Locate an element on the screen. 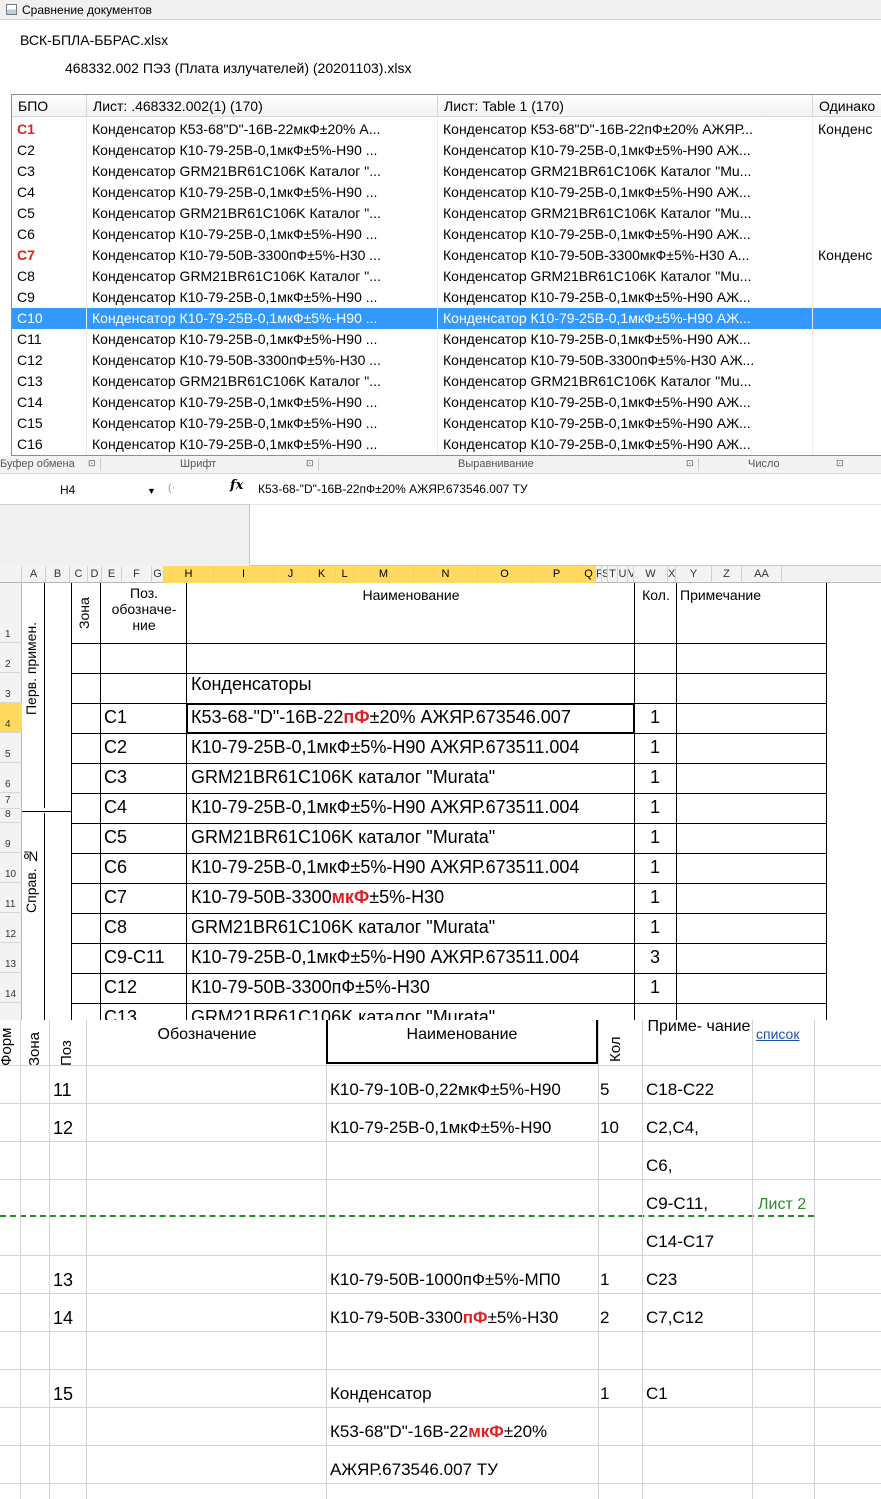 The image size is (881, 1499). column-header-x: X is located at coordinates (672, 574).